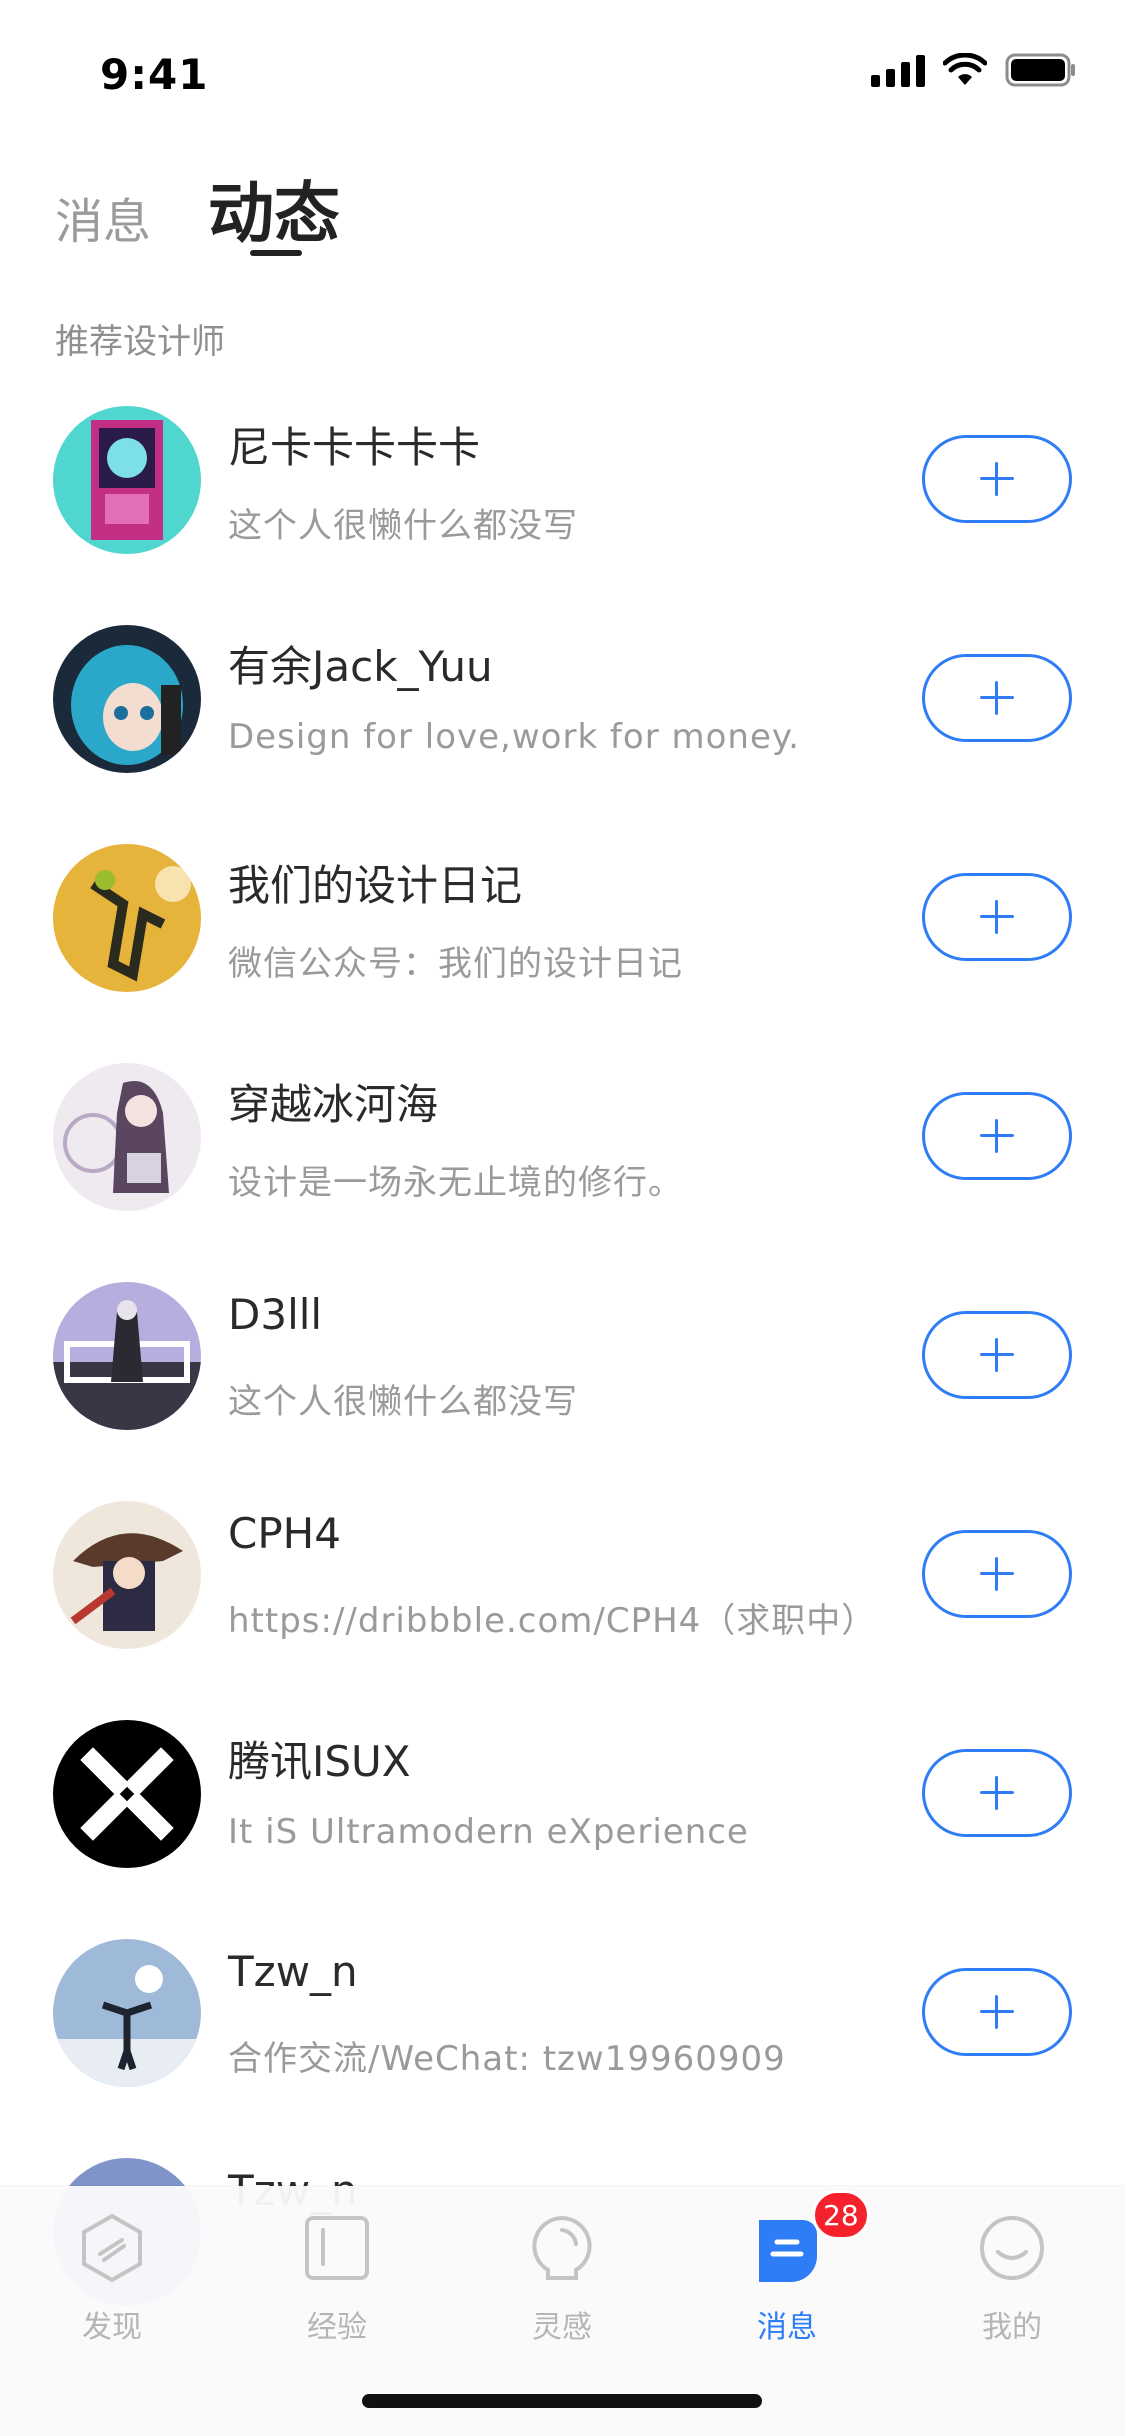  What do you see at coordinates (562, 2248) in the screenshot?
I see `inspiration-icon` at bounding box center [562, 2248].